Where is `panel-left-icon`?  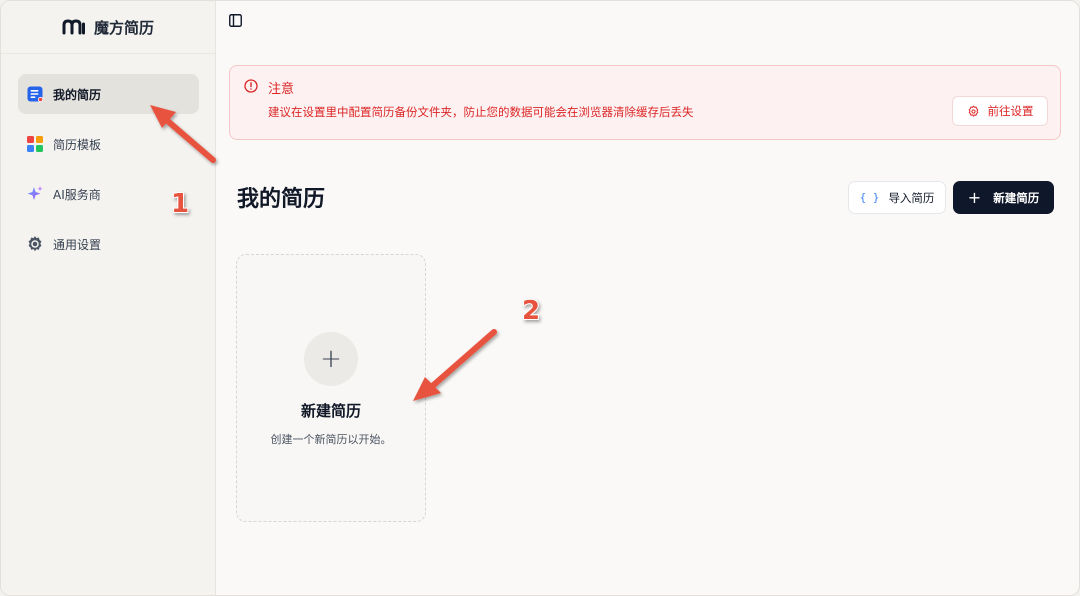 panel-left-icon is located at coordinates (235, 20).